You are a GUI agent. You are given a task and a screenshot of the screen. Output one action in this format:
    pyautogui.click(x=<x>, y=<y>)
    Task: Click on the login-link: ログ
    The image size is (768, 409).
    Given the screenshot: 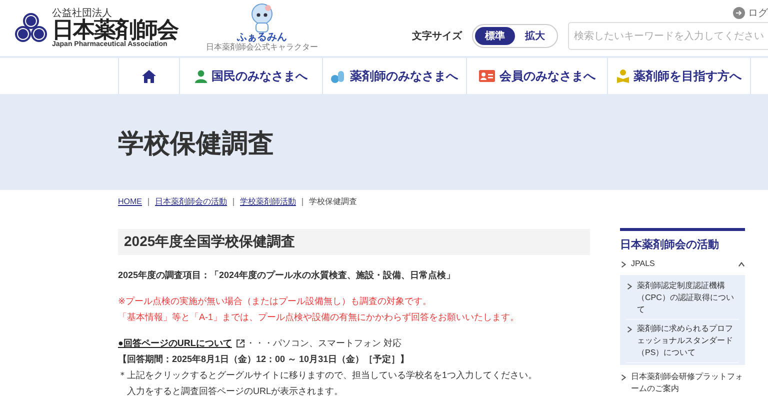 What is the action you would take?
    pyautogui.click(x=758, y=13)
    